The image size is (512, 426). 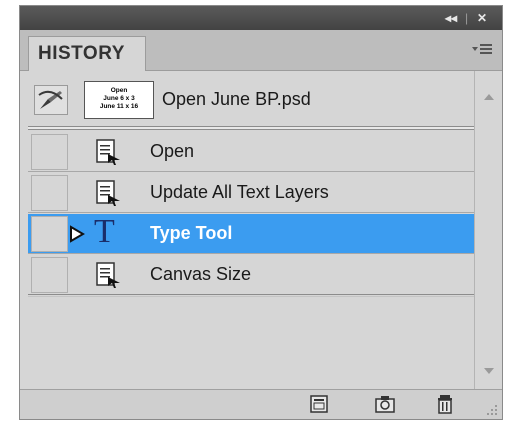 What do you see at coordinates (261, 404) in the screenshot?
I see `panel-bottom-toolbar` at bounding box center [261, 404].